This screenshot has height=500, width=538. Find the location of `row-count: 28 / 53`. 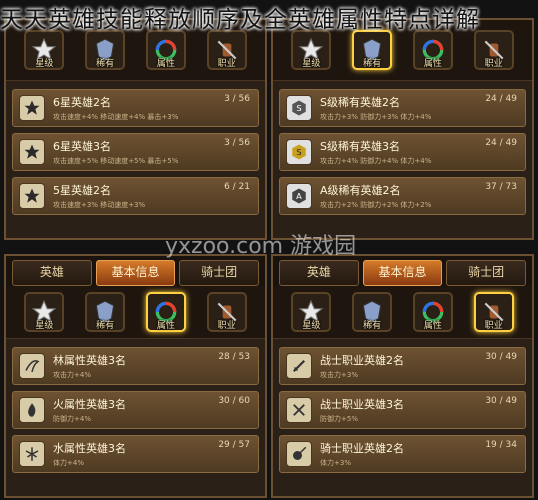

row-count: 28 / 53 is located at coordinates (234, 357).